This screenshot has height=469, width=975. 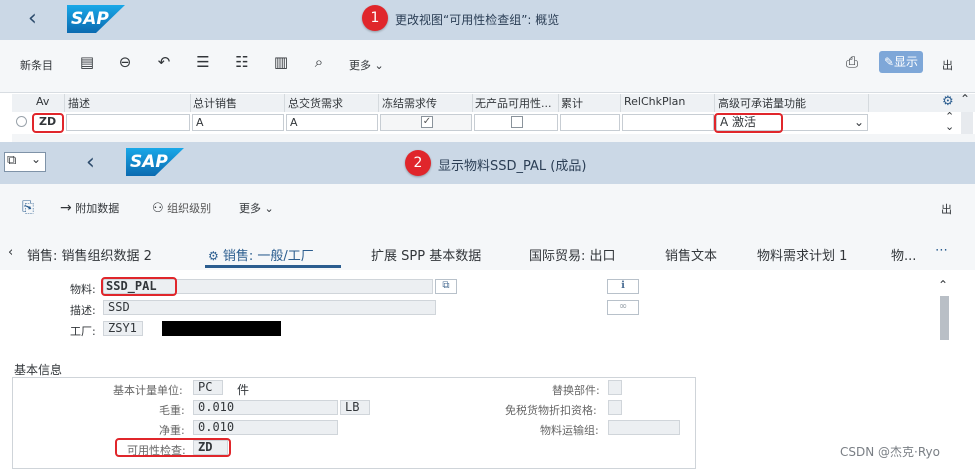 What do you see at coordinates (487, 20) in the screenshot?
I see `window1-title-bar: ‹ SAP 1 更改视图“可用性检查组”: 概览` at bounding box center [487, 20].